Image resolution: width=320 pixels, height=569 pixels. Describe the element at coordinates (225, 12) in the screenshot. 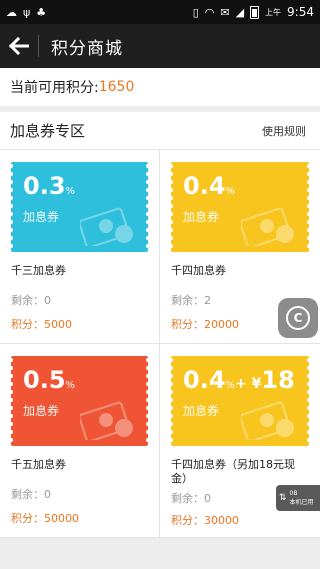

I see `message-icon: ✉` at that location.